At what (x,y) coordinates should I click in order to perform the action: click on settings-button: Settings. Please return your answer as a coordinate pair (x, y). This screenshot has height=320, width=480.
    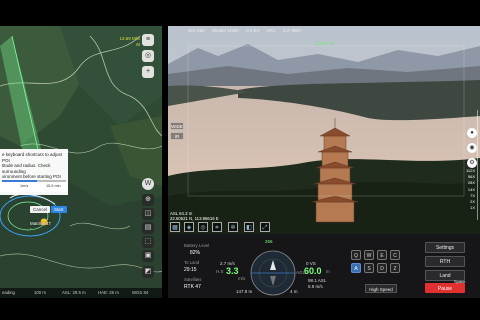
    Looking at the image, I should click on (445, 247).